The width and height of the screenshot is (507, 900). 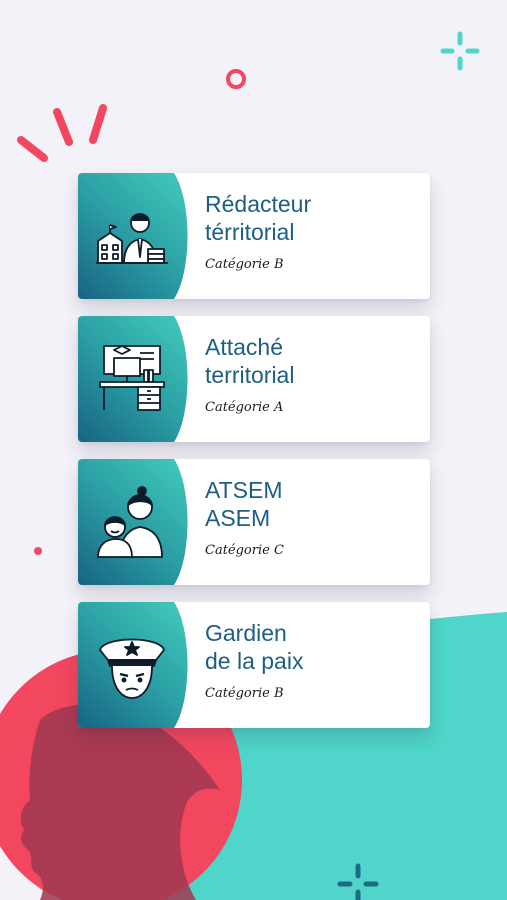 What do you see at coordinates (236, 79) in the screenshot?
I see `coral-ring-decoration` at bounding box center [236, 79].